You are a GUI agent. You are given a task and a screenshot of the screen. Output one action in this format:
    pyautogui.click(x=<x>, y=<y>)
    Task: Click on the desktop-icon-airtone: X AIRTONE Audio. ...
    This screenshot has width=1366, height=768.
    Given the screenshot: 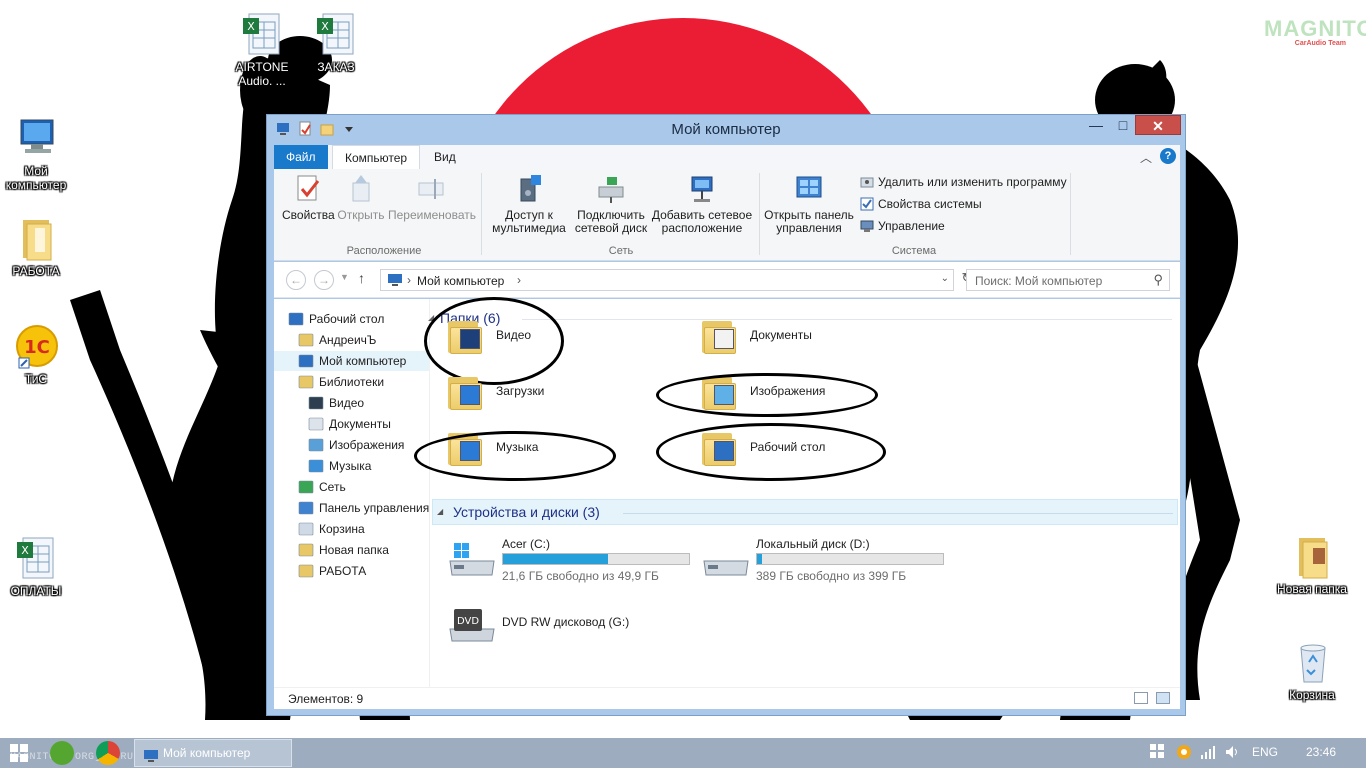 What is the action you would take?
    pyautogui.click(x=262, y=49)
    